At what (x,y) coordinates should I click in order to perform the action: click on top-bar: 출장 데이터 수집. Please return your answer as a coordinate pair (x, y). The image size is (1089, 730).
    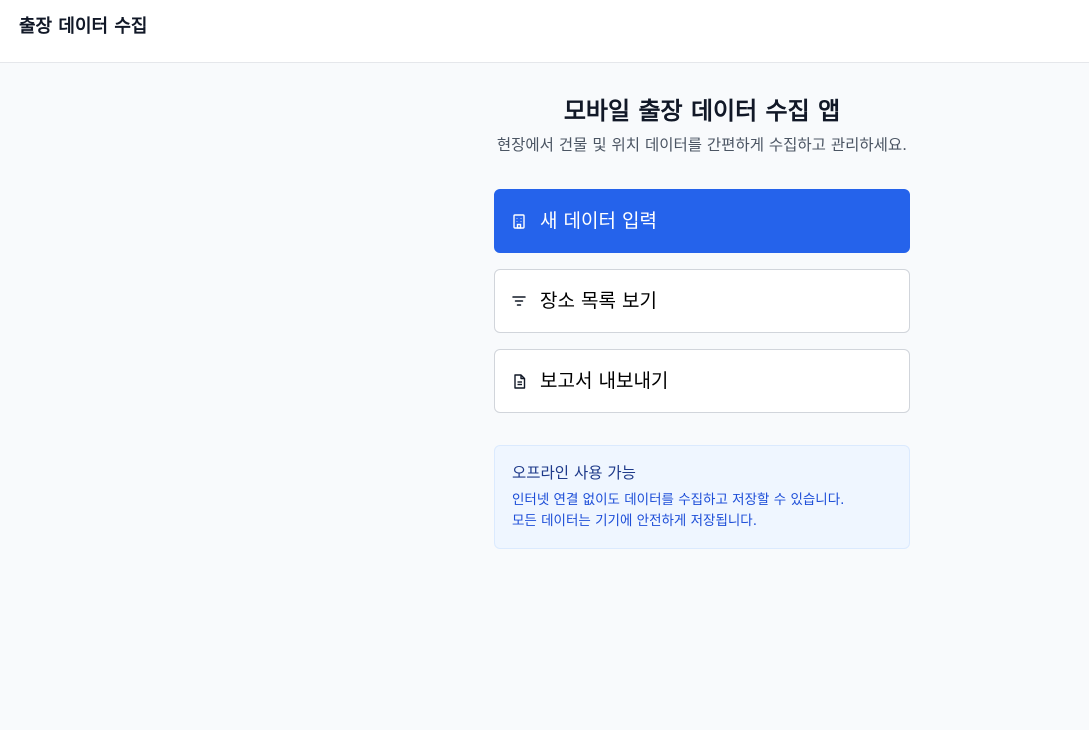
    Looking at the image, I should click on (544, 31).